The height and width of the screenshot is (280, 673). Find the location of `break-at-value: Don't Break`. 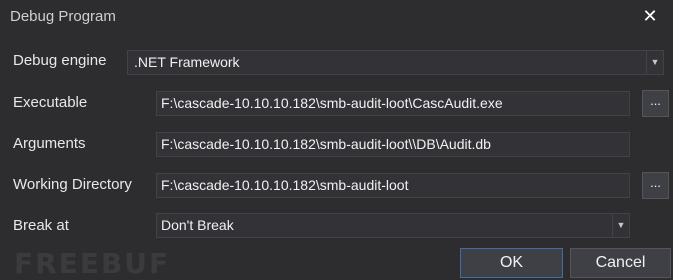

break-at-value: Don't Break is located at coordinates (197, 225).